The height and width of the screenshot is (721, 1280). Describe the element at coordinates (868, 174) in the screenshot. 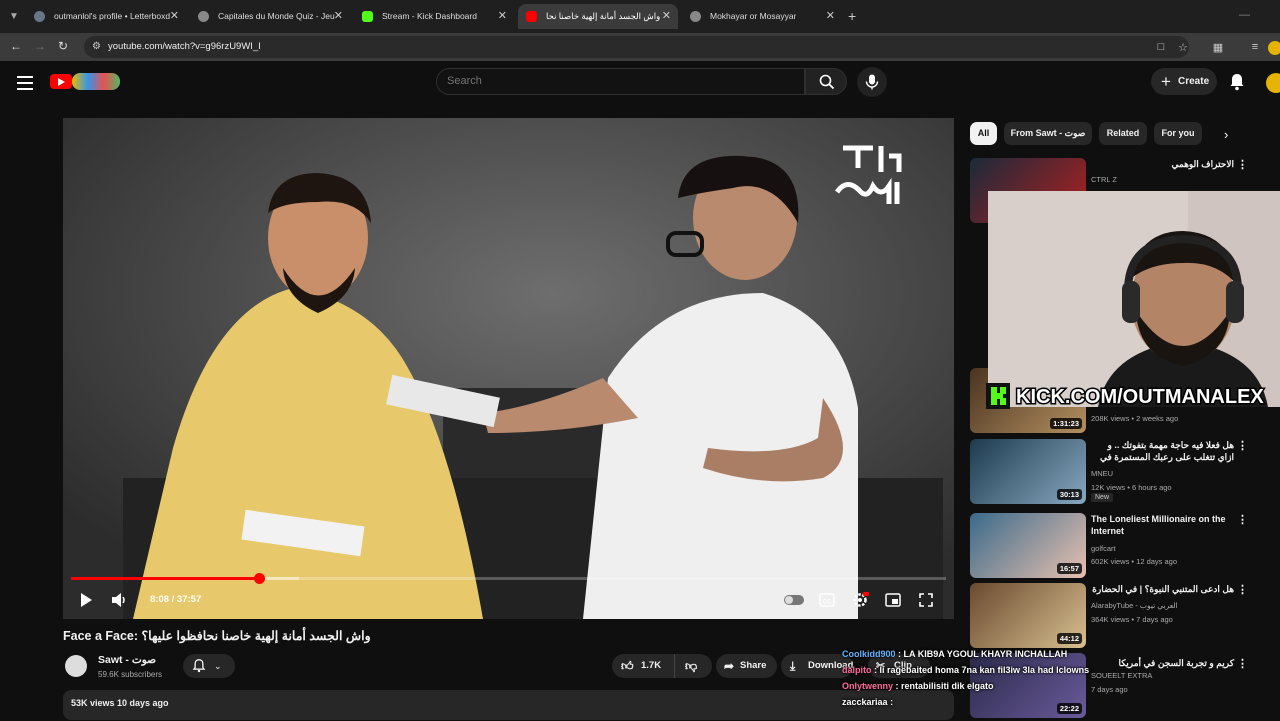

I see `sawt-watermark-logo` at that location.